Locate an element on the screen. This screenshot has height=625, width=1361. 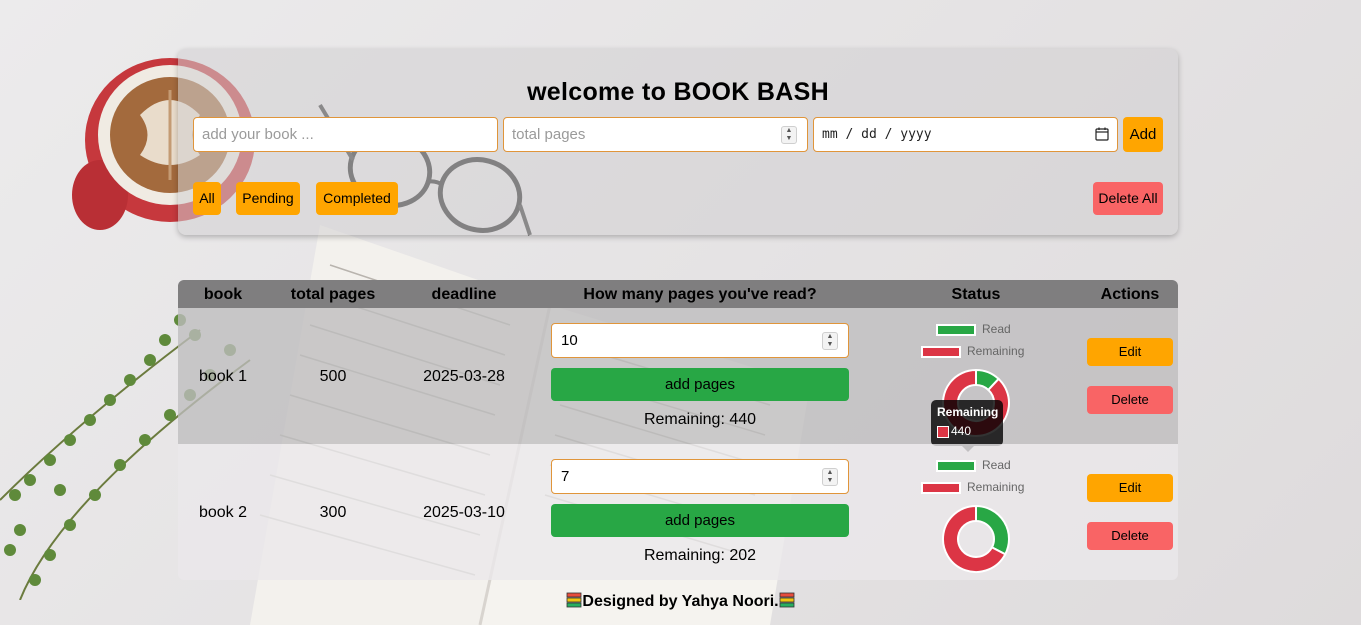
chart-tooltip: Remaining 440 is located at coordinates (967, 426).